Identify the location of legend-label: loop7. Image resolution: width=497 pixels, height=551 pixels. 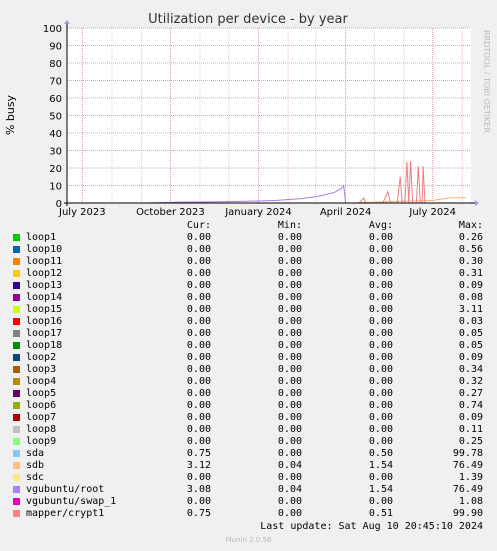
(41, 417).